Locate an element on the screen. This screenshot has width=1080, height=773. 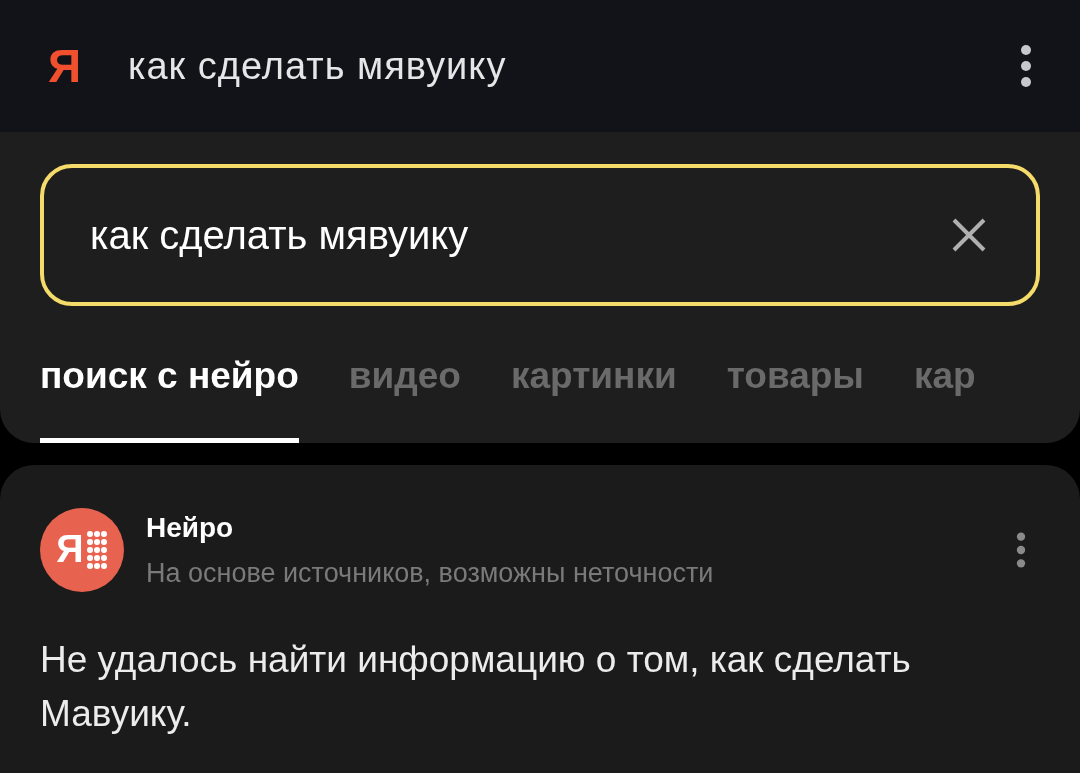
answer-text: Не удалось найти информацию о том, как сделать Мавуику. is located at coordinates (476, 687).